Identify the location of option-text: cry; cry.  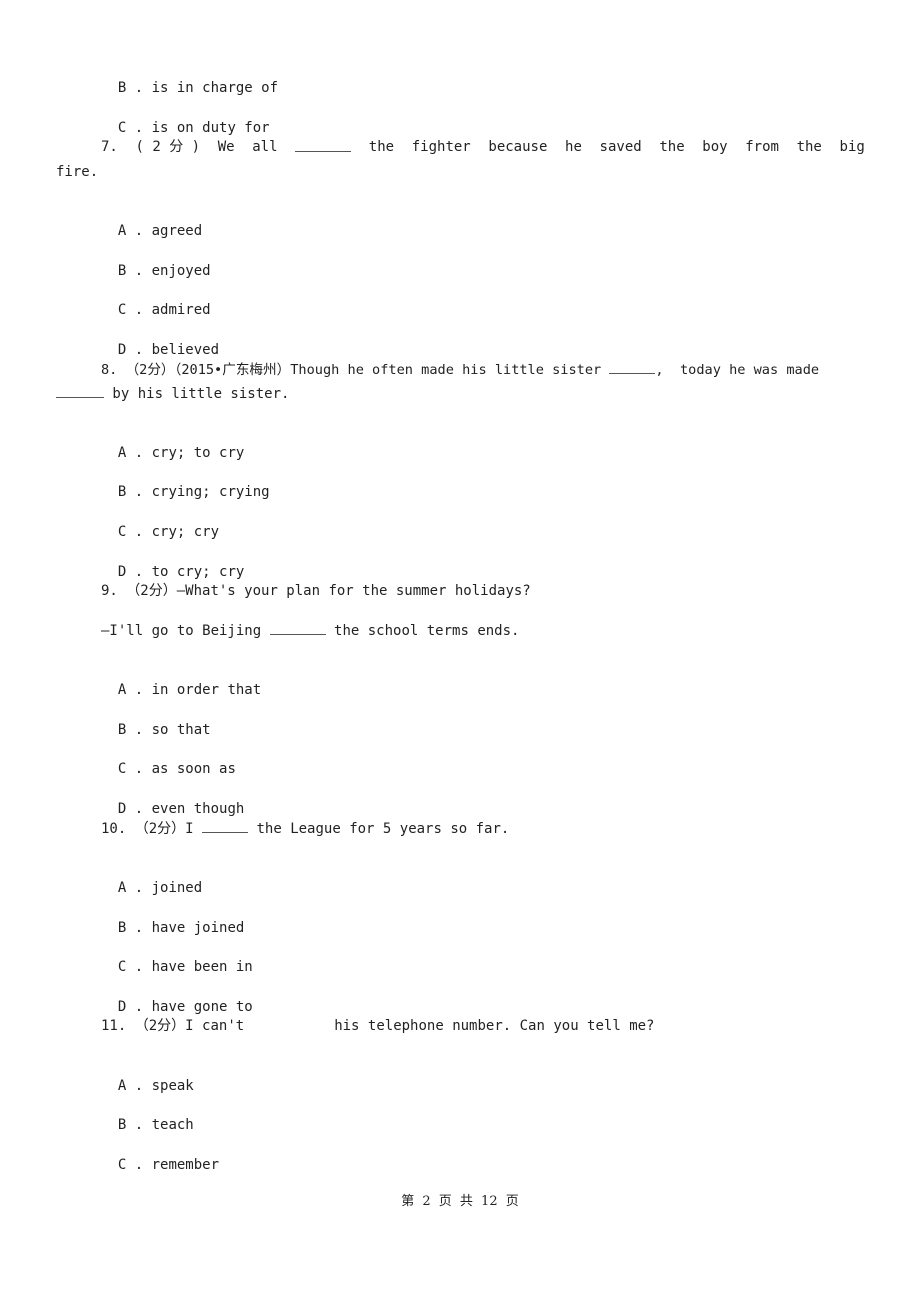
(185, 532).